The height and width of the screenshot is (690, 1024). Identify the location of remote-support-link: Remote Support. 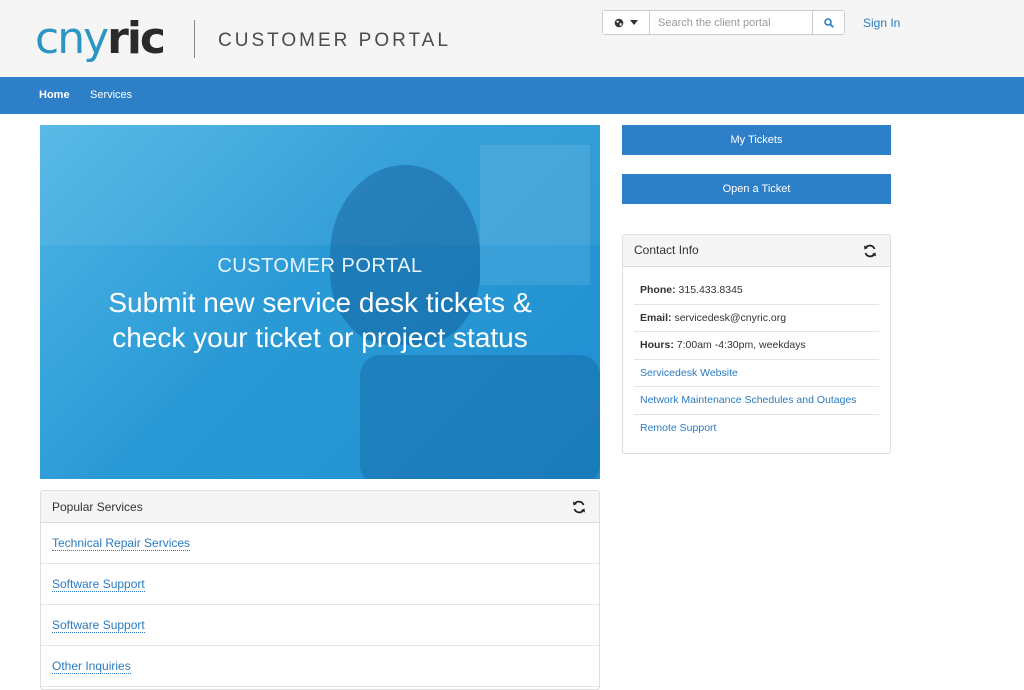
(678, 428).